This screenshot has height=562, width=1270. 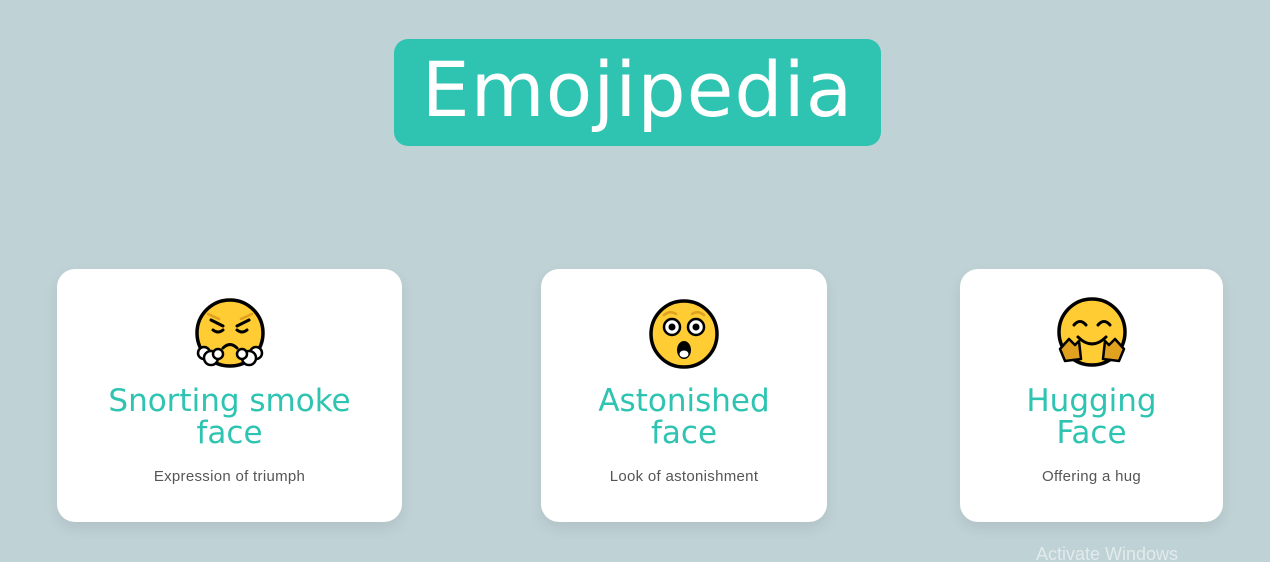 I want to click on emoji-card-hugging: Hugging Face Offering a hug, so click(x=1091, y=395).